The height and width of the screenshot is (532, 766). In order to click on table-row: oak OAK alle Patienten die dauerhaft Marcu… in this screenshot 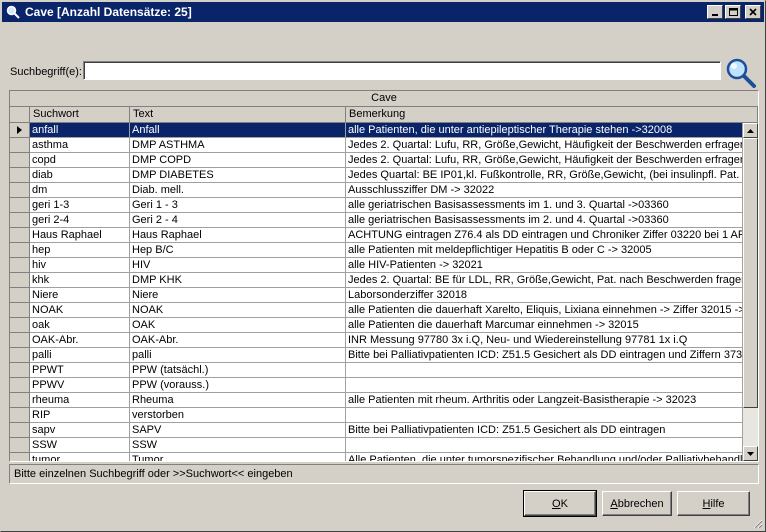, I will do `click(376, 325)`.